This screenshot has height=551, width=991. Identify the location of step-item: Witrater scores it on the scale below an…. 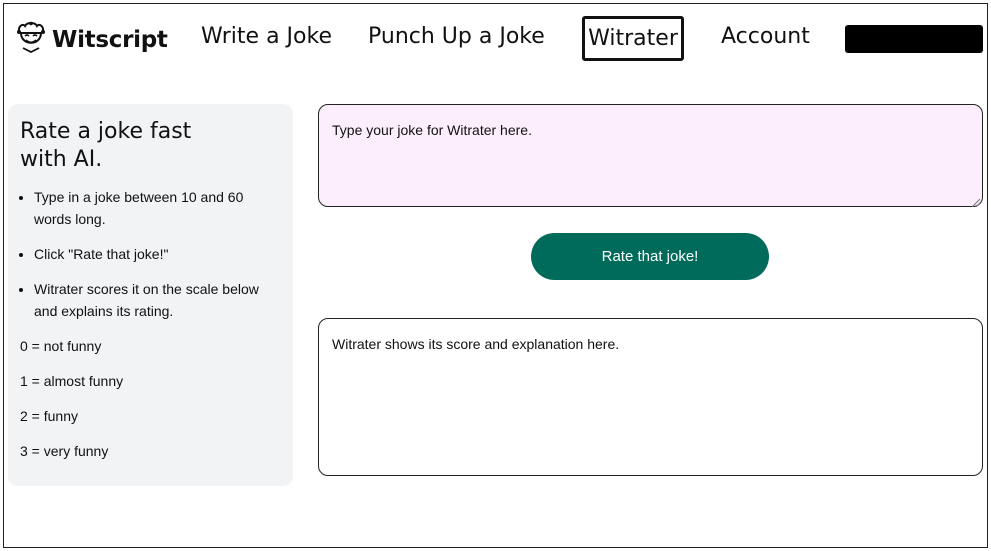
(157, 300).